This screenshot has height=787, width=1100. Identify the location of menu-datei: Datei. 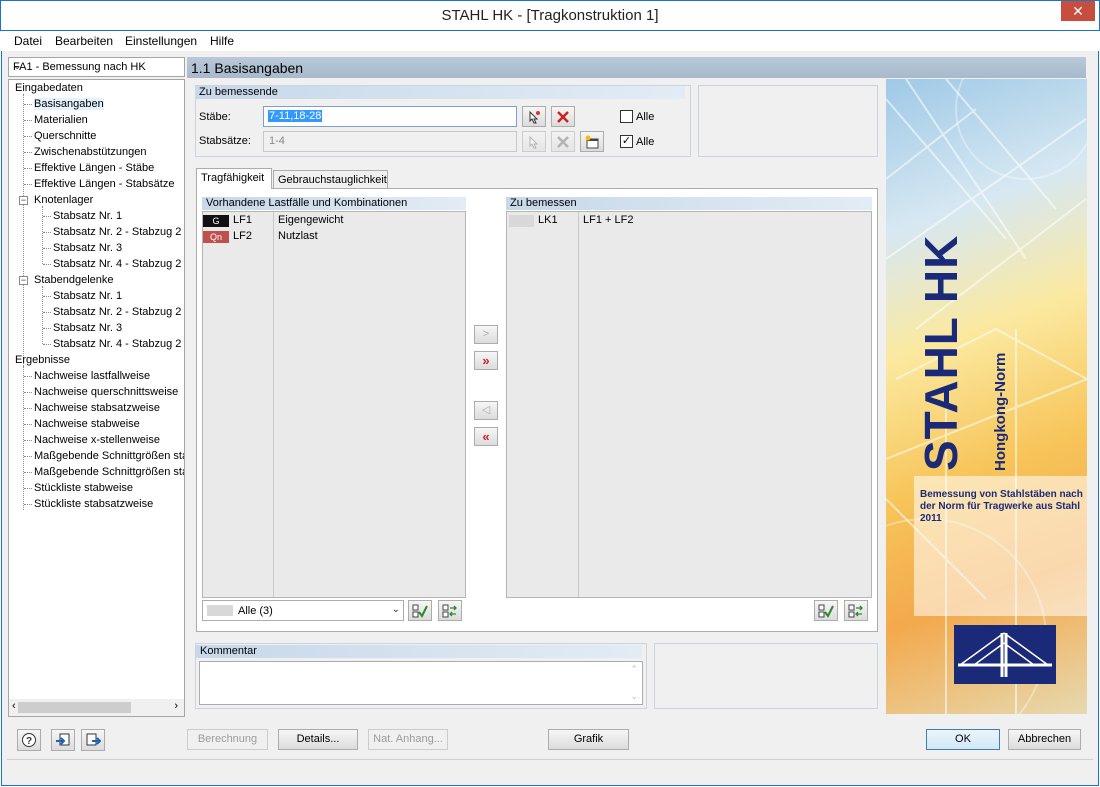
(28, 41).